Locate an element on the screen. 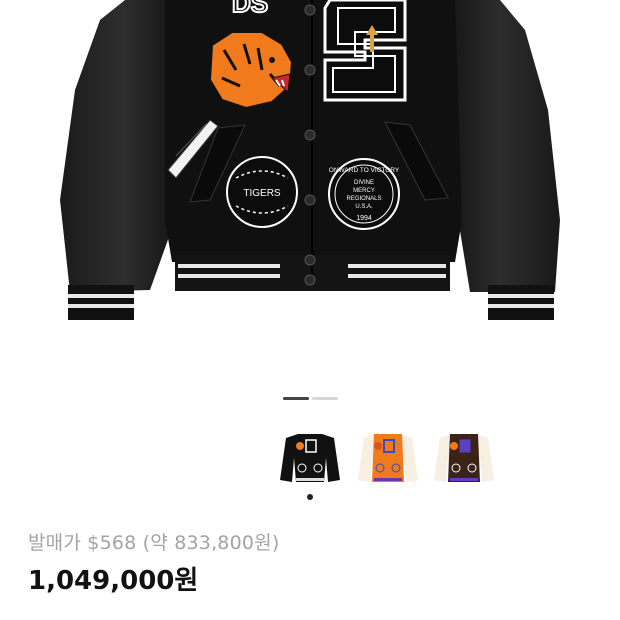 This screenshot has width=620, height=620. tigers-patch-text: TIGERS is located at coordinates (262, 193).